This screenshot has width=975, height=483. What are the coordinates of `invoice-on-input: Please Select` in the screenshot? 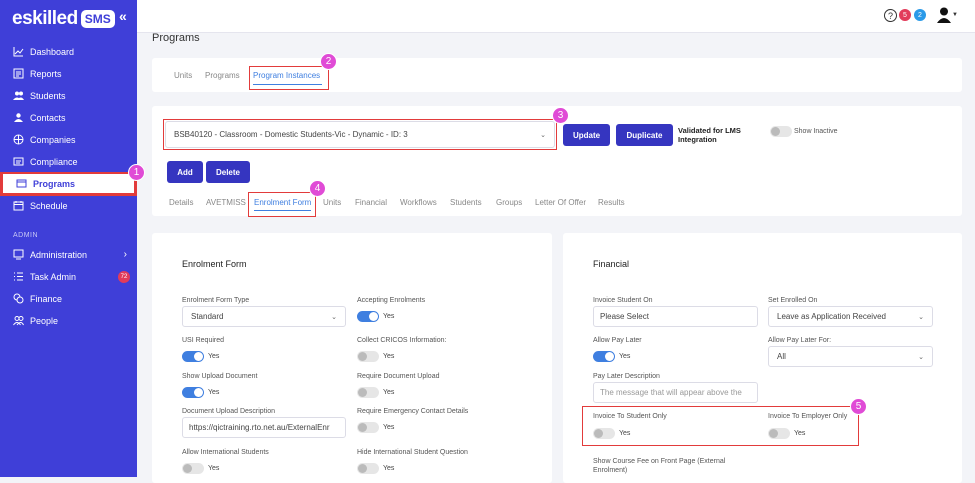 It's located at (675, 316).